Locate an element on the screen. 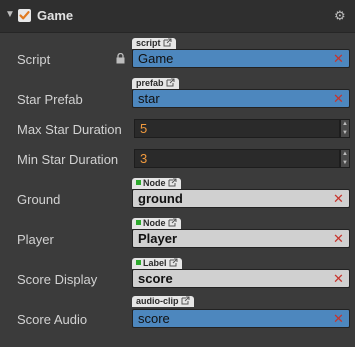  property-row-player: Player Node Player ✕ is located at coordinates (177, 236).